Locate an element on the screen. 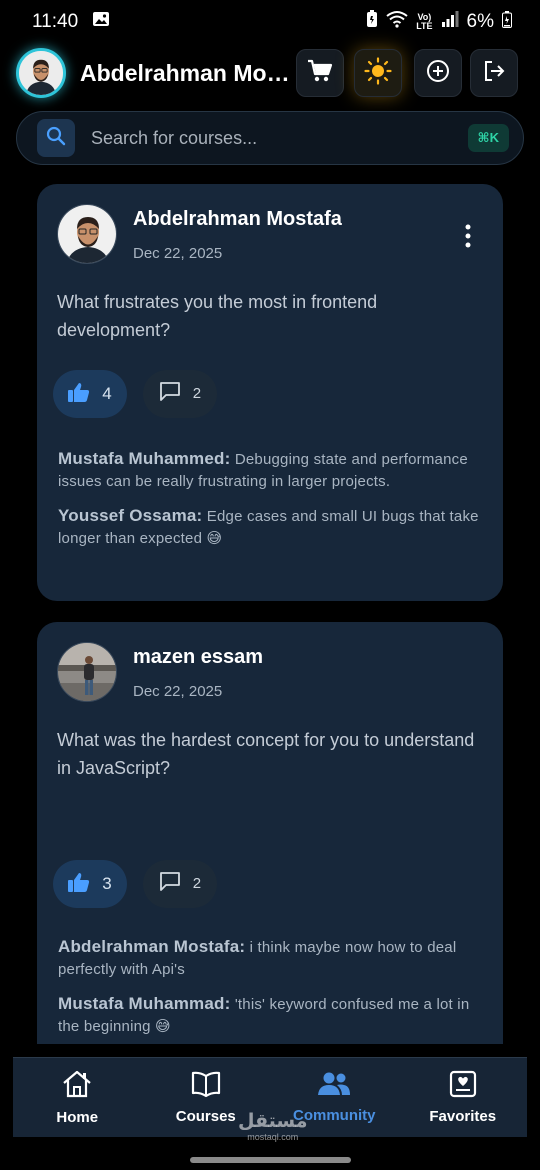  nav-item-favorites: Favorites is located at coordinates (463, 1097).